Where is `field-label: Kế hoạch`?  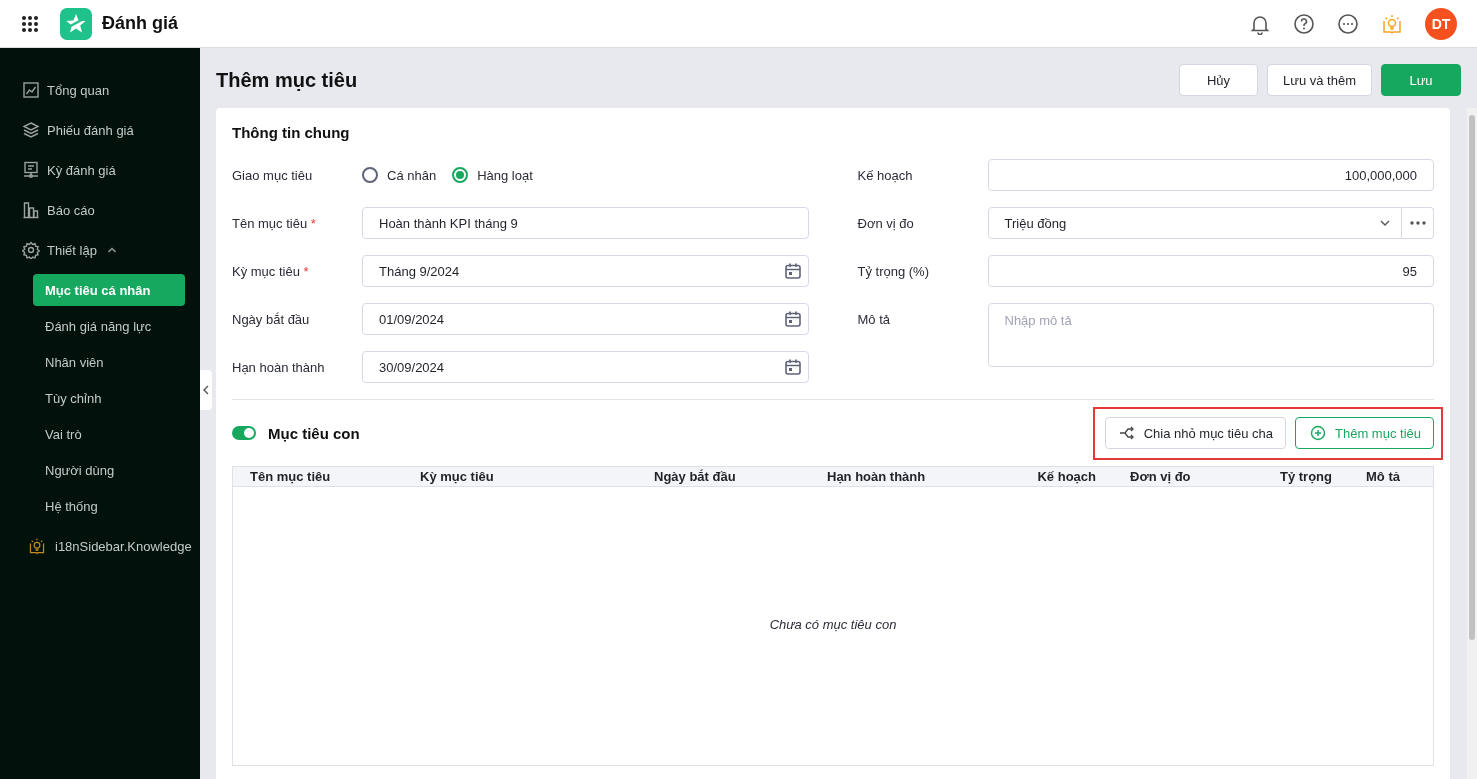
field-label: Kế hoạch is located at coordinates (885, 175).